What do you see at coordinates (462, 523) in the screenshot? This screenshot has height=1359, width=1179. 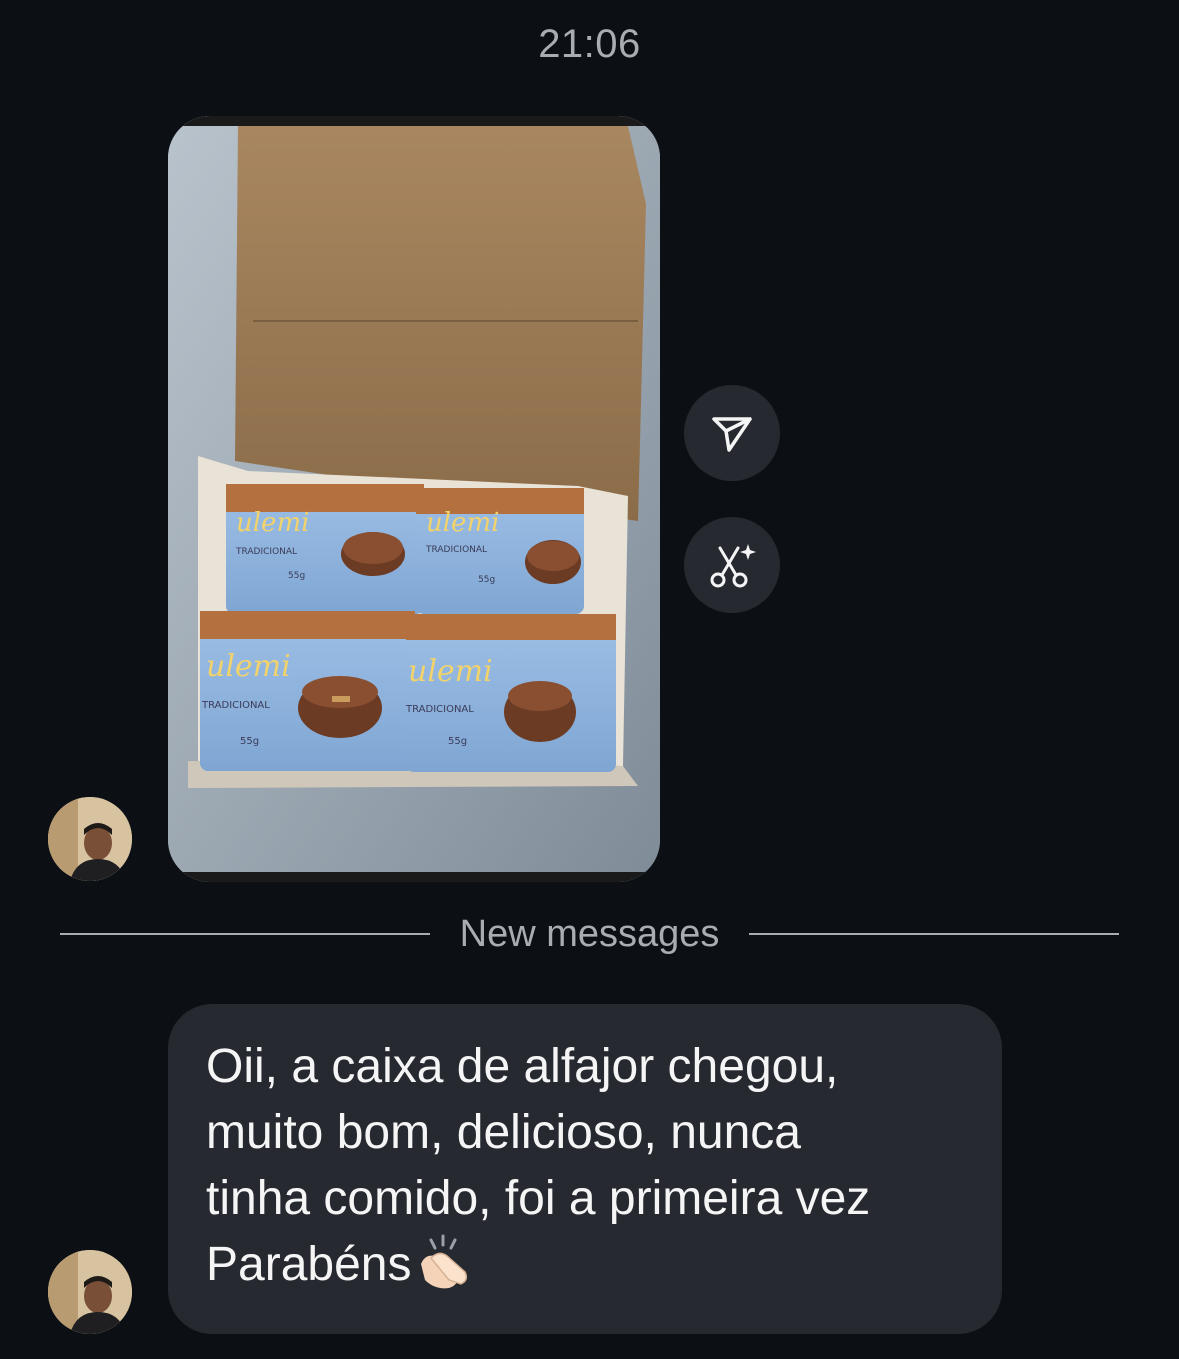 I see `pack-brand-2: ulemi` at bounding box center [462, 523].